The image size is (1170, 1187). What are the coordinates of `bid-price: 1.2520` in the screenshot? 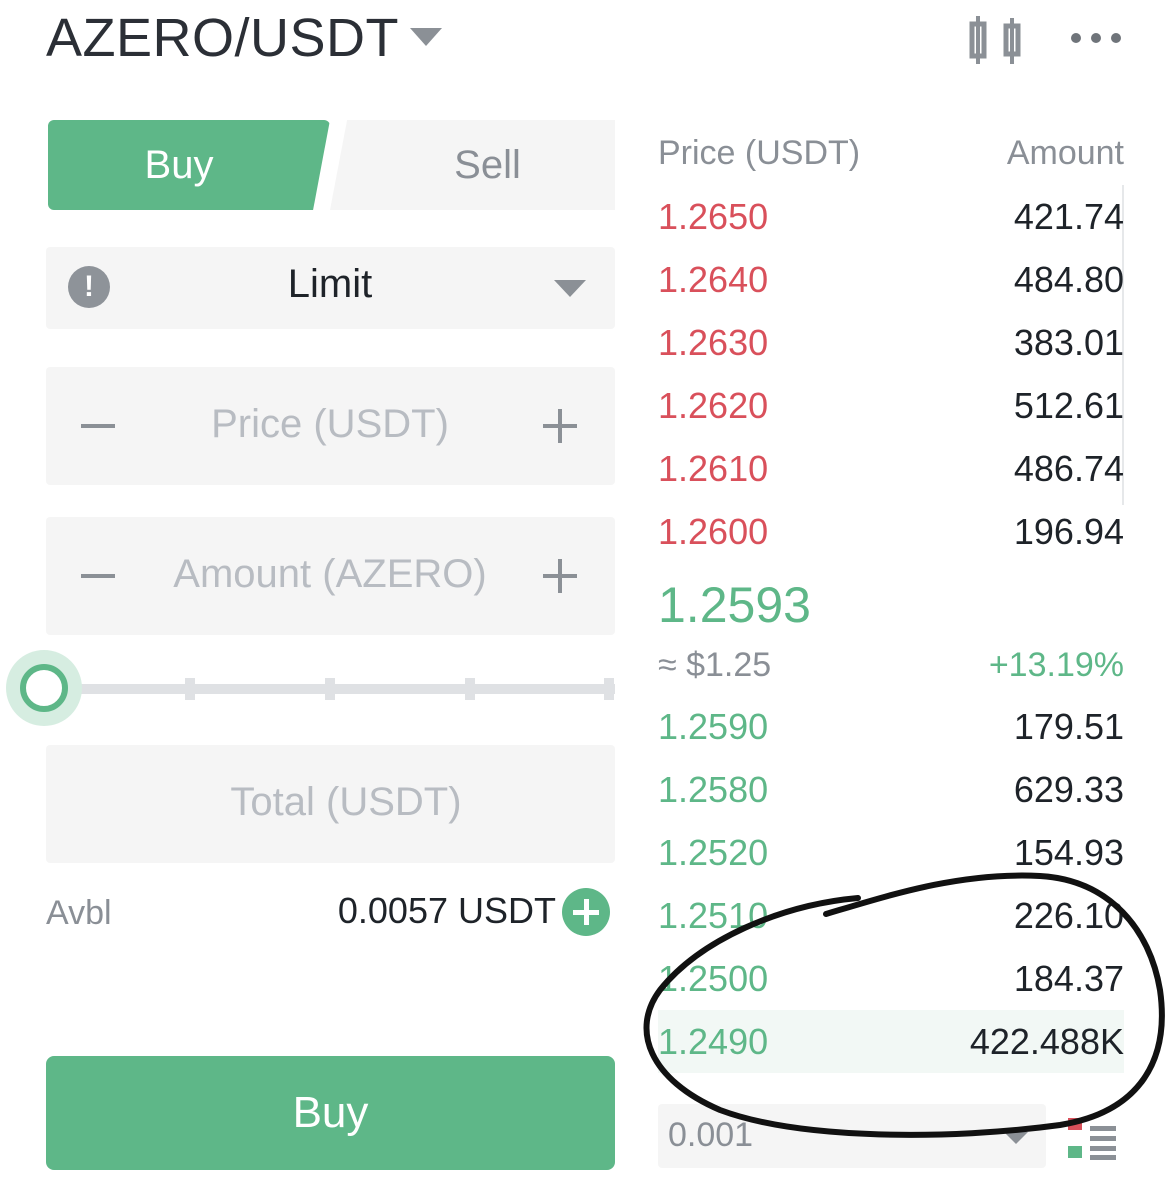 It's located at (713, 852).